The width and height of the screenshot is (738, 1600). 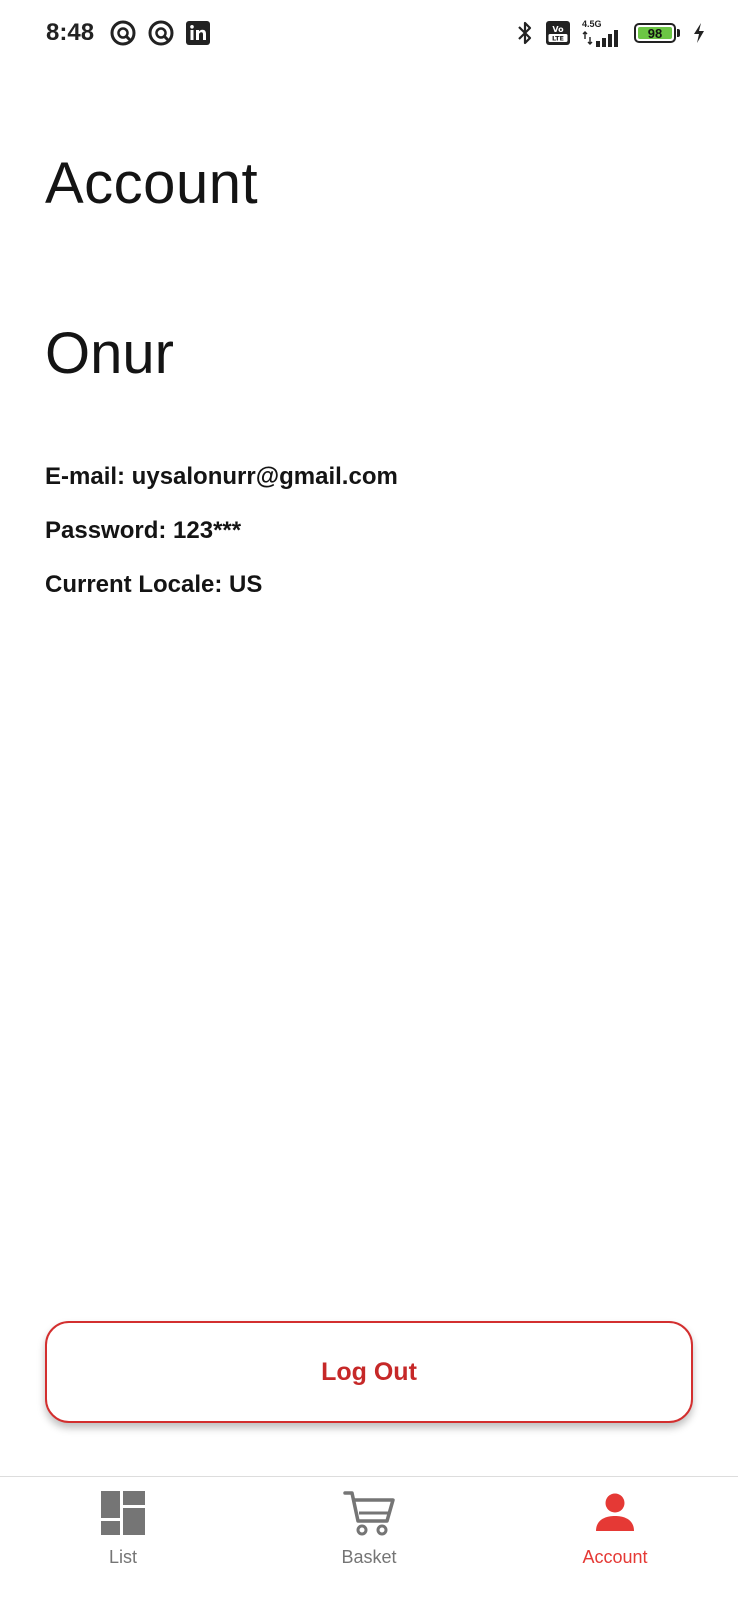 I want to click on nav-label-list: List, so click(x=122, y=1557).